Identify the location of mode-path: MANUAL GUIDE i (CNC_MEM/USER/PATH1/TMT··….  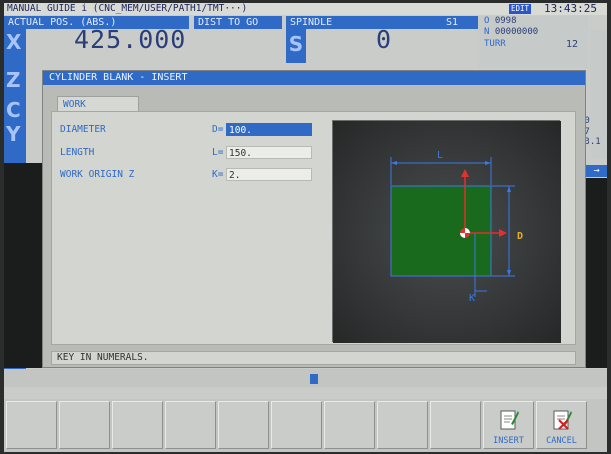
(127, 8).